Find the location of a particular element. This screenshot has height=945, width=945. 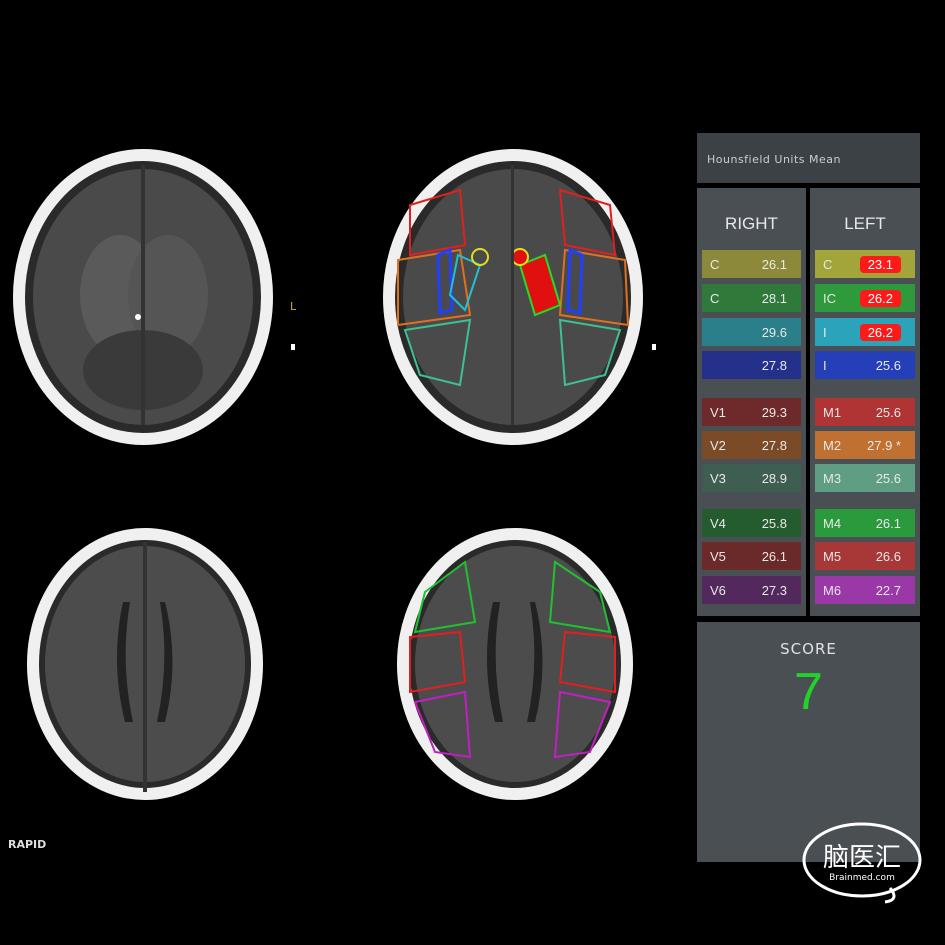

right-region-label: V4 is located at coordinates (718, 523).